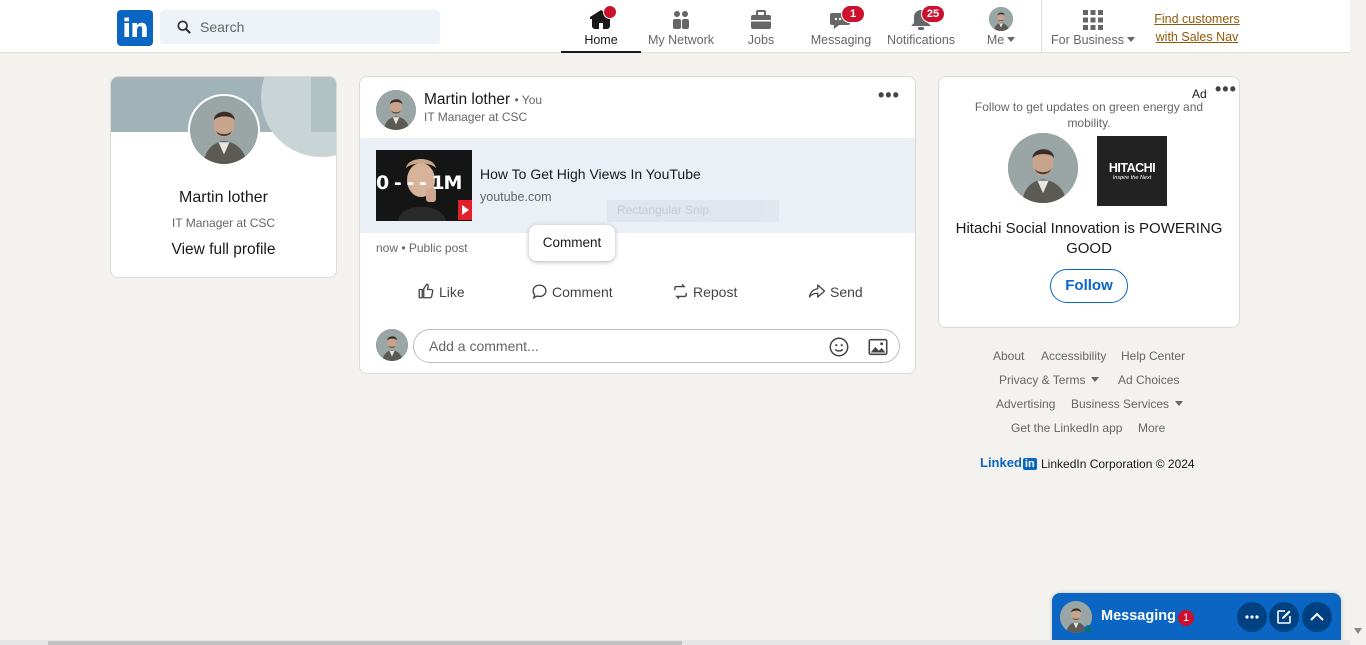 The height and width of the screenshot is (645, 1366). I want to click on footer-accessibility: Accessibility, so click(1073, 356).